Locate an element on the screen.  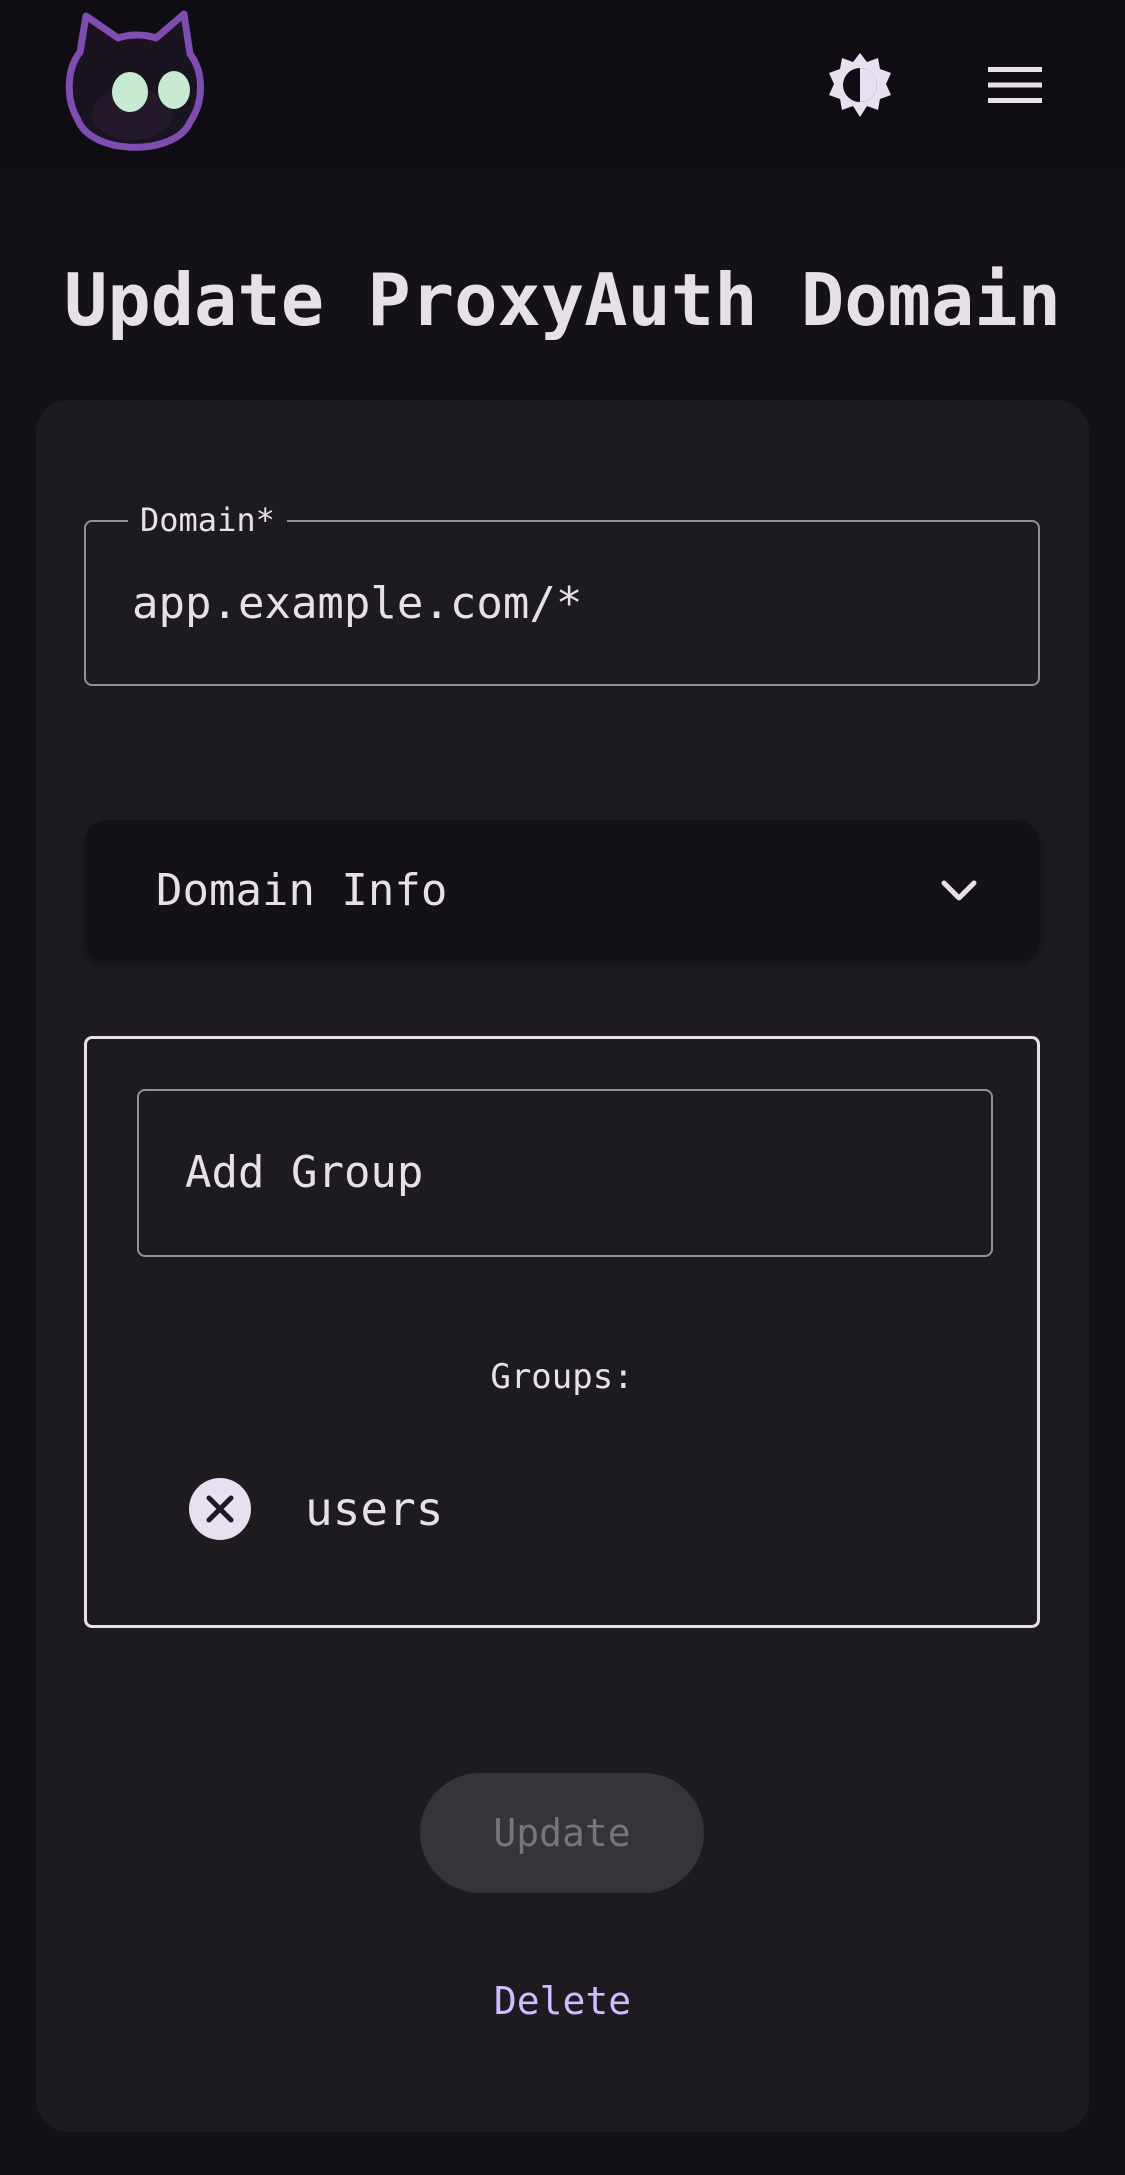
accordion-label: Domain Info is located at coordinates (302, 890).